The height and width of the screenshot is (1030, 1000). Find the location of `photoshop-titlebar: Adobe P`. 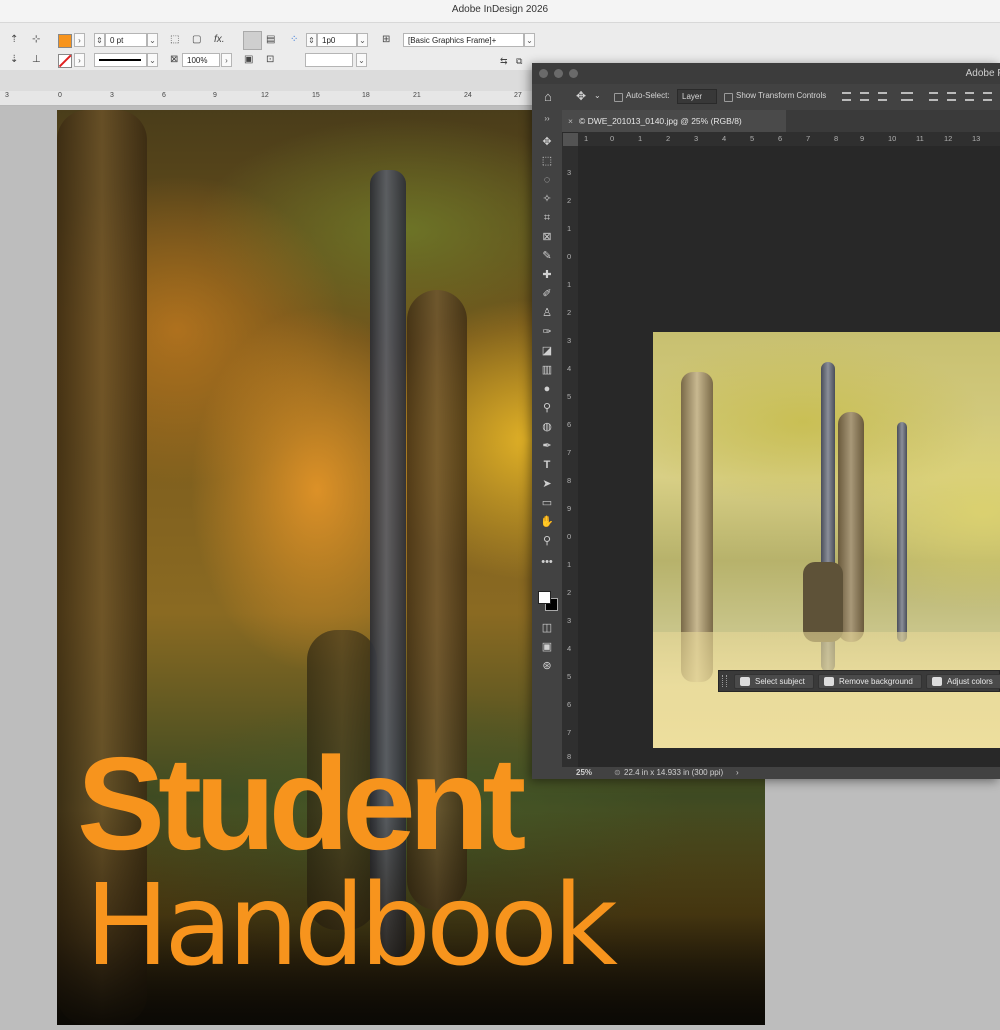

photoshop-titlebar: Adobe P is located at coordinates (766, 73).